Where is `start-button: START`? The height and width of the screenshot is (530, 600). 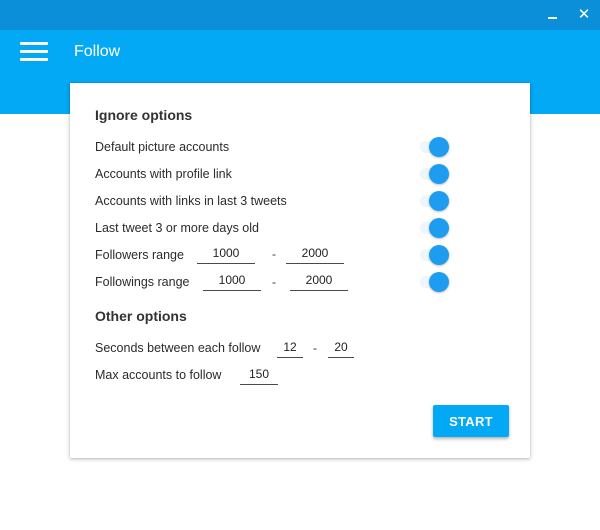
start-button: START is located at coordinates (471, 421).